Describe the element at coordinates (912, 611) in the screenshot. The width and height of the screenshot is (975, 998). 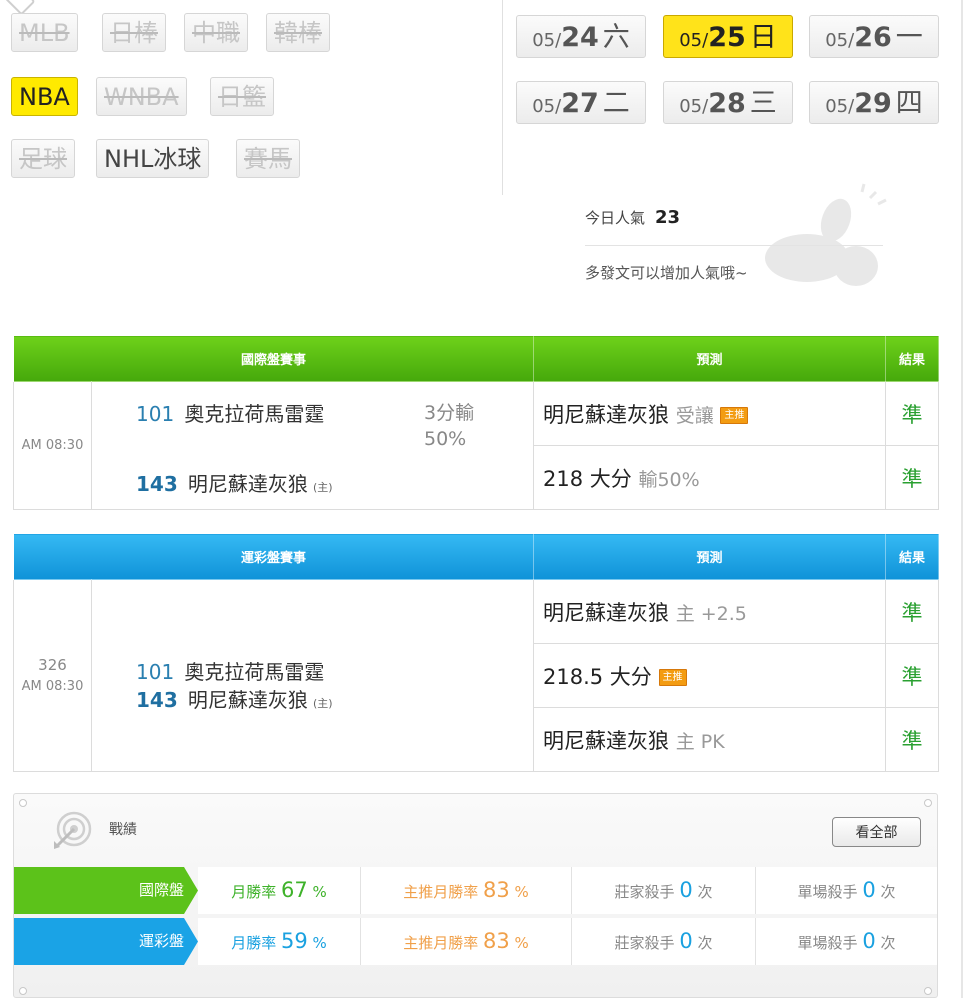
I see `lottery-result-1: 準` at that location.